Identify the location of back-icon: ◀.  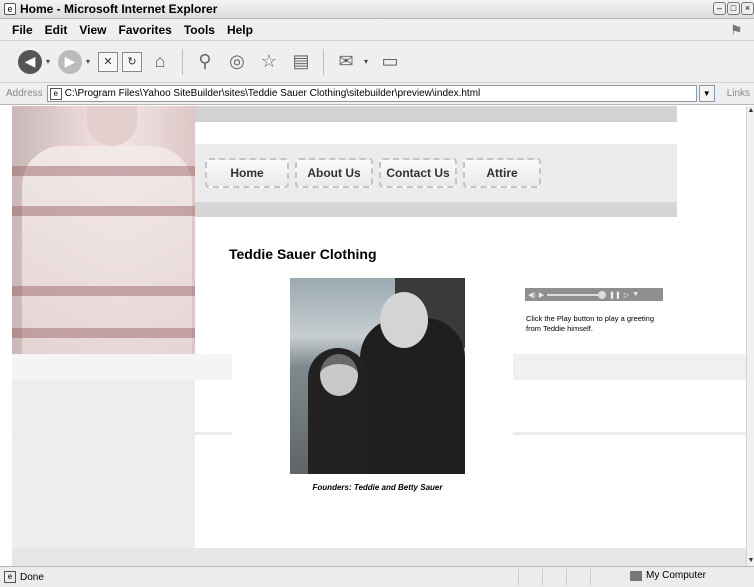
(30, 61).